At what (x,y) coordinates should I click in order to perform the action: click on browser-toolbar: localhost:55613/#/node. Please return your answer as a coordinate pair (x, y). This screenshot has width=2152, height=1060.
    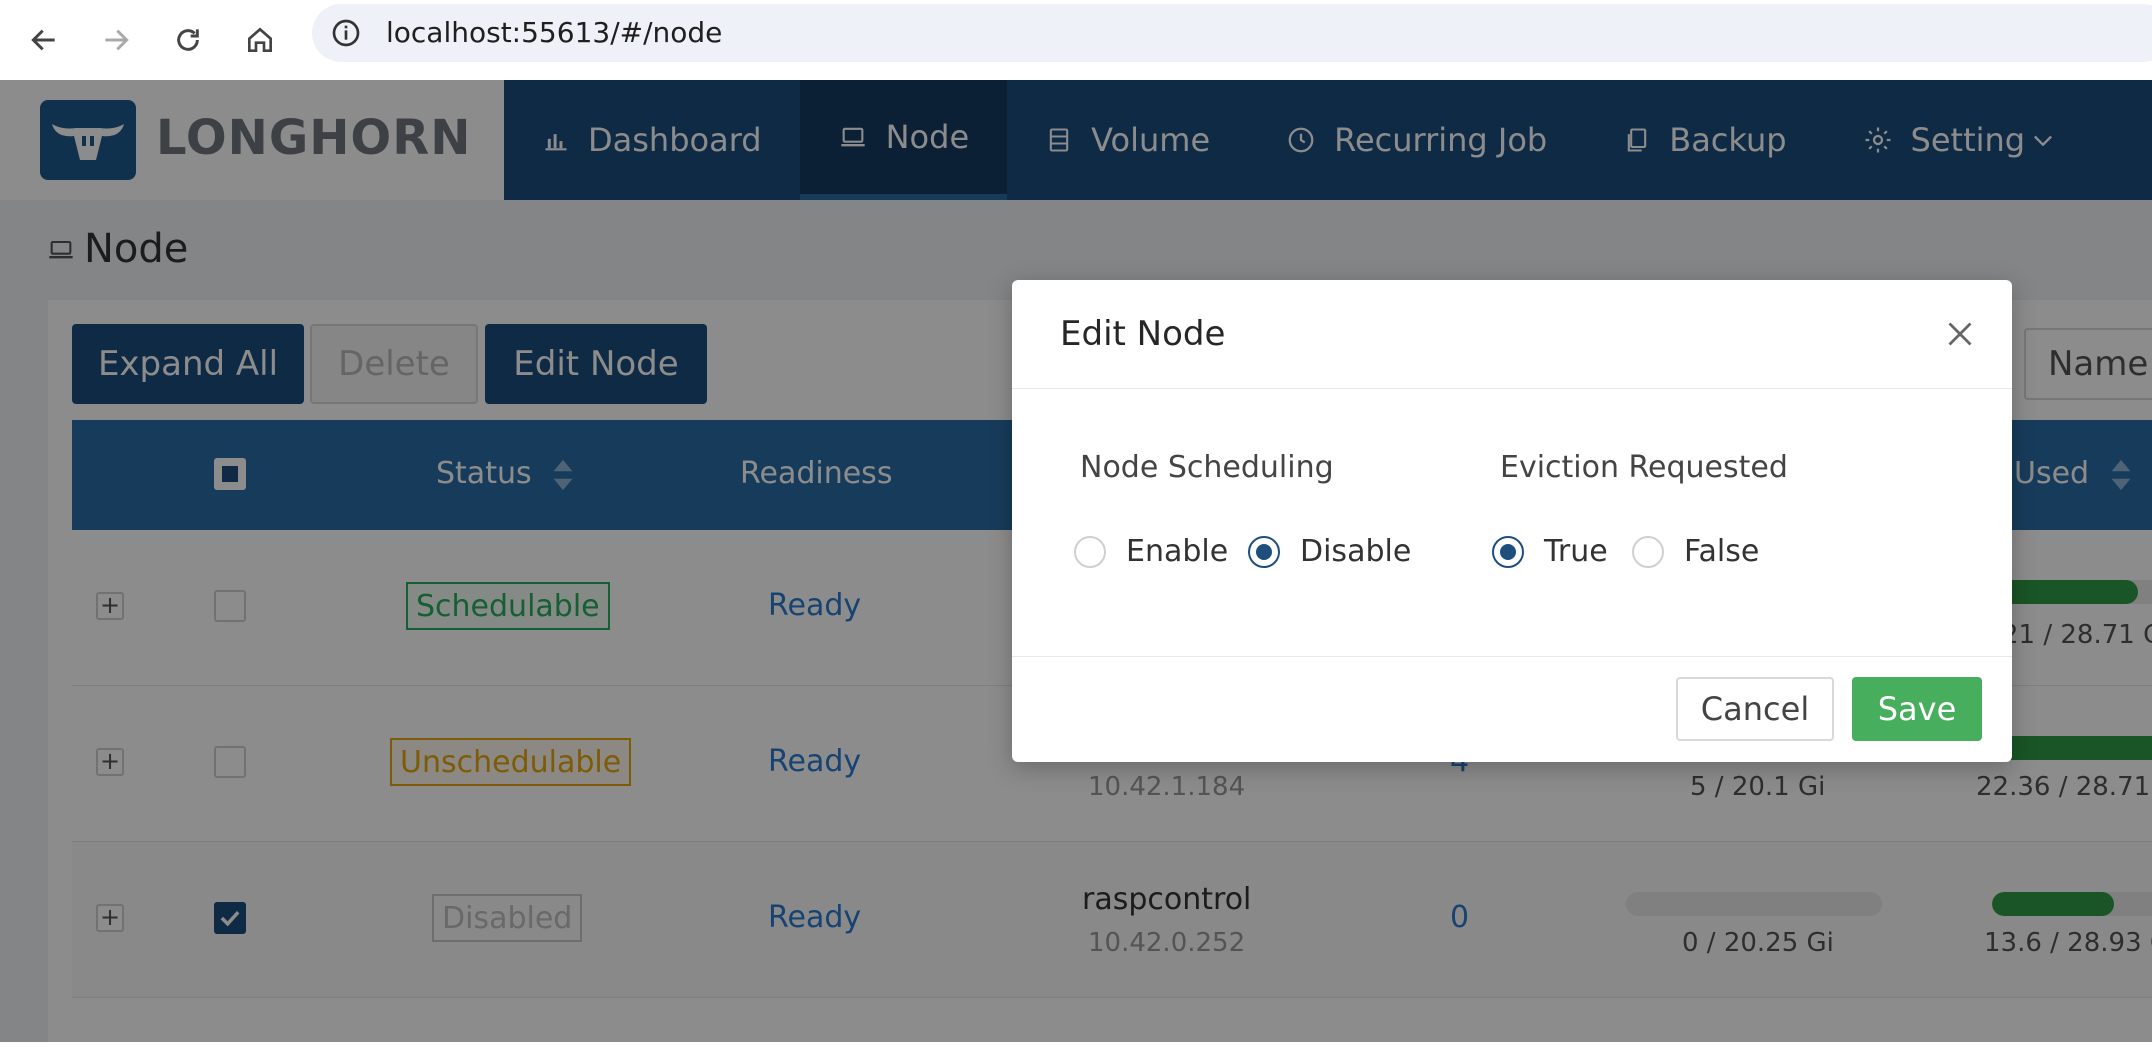
    Looking at the image, I should click on (1076, 40).